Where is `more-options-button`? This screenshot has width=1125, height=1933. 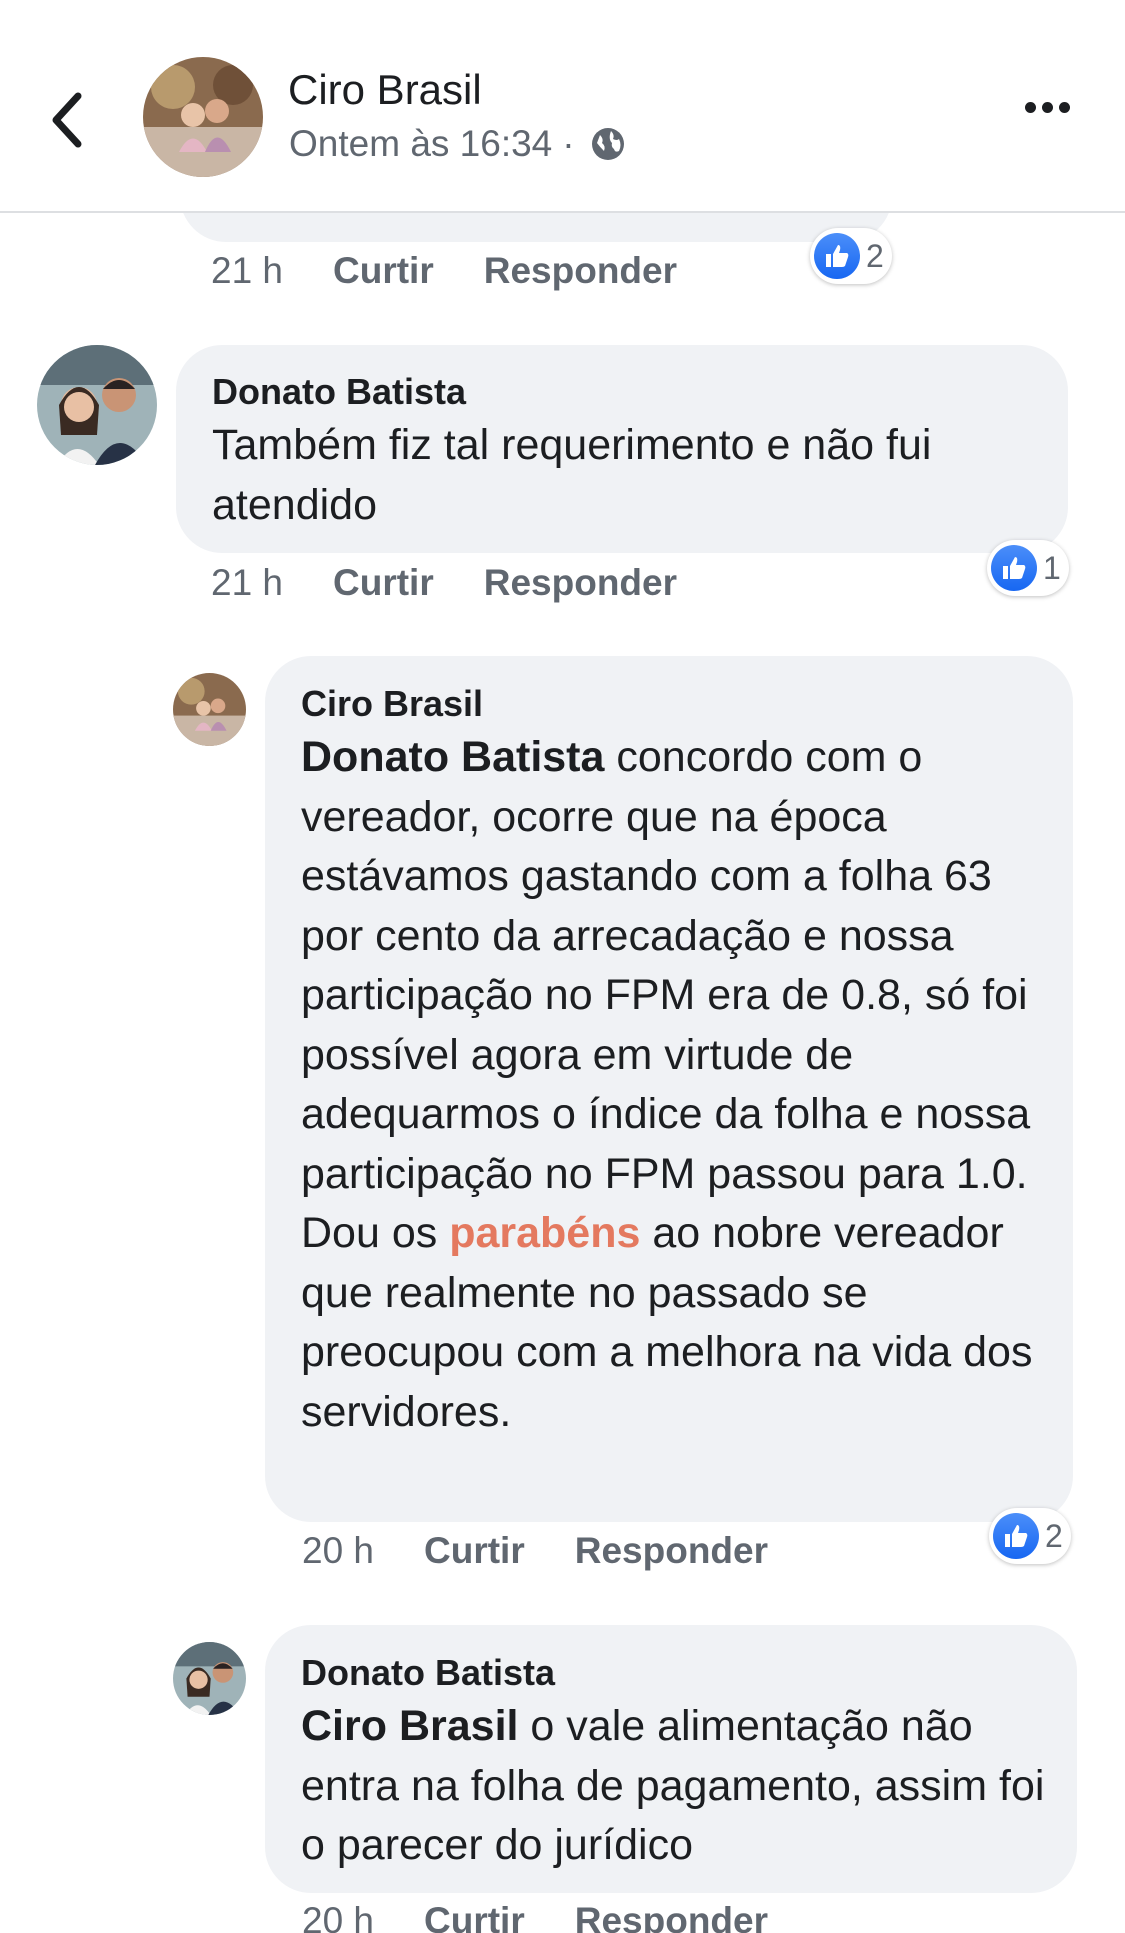 more-options-button is located at coordinates (1055, 118).